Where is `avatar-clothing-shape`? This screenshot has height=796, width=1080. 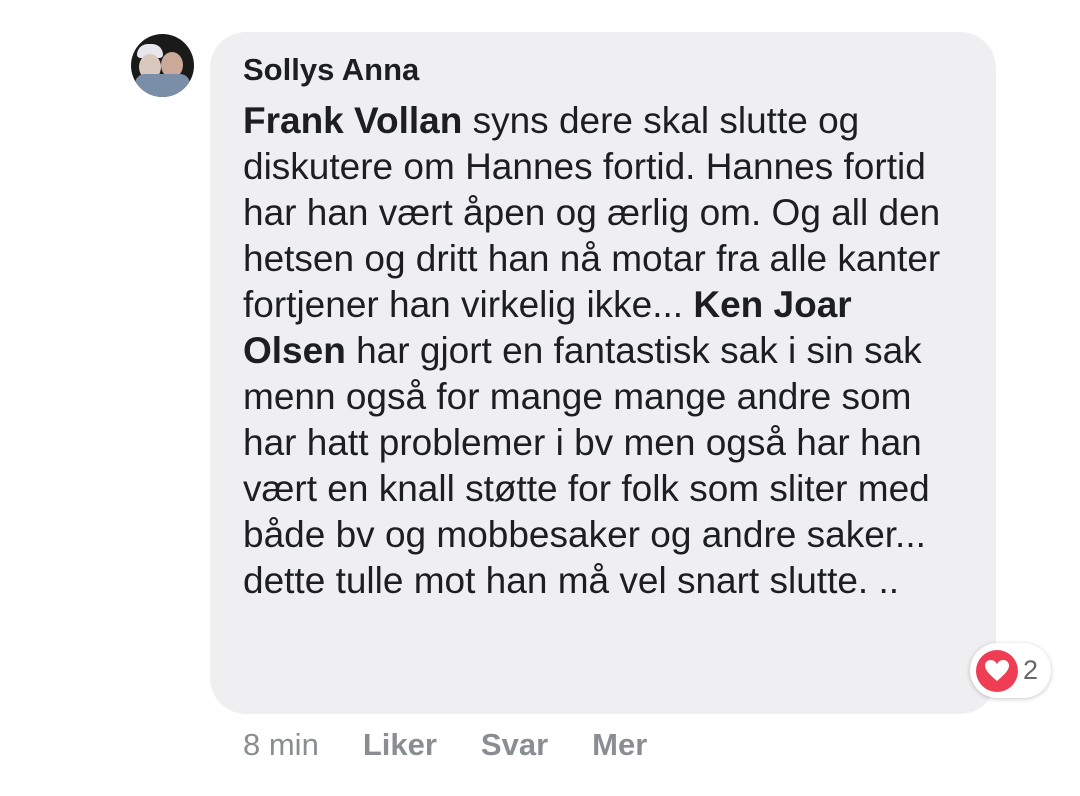
avatar-clothing-shape is located at coordinates (162, 85).